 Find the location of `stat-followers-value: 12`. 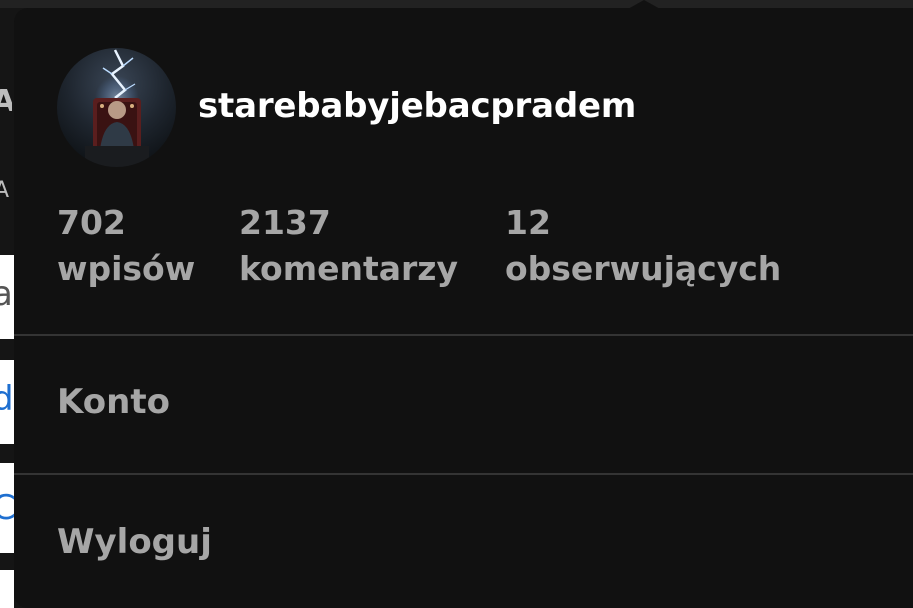

stat-followers-value: 12 is located at coordinates (528, 222).